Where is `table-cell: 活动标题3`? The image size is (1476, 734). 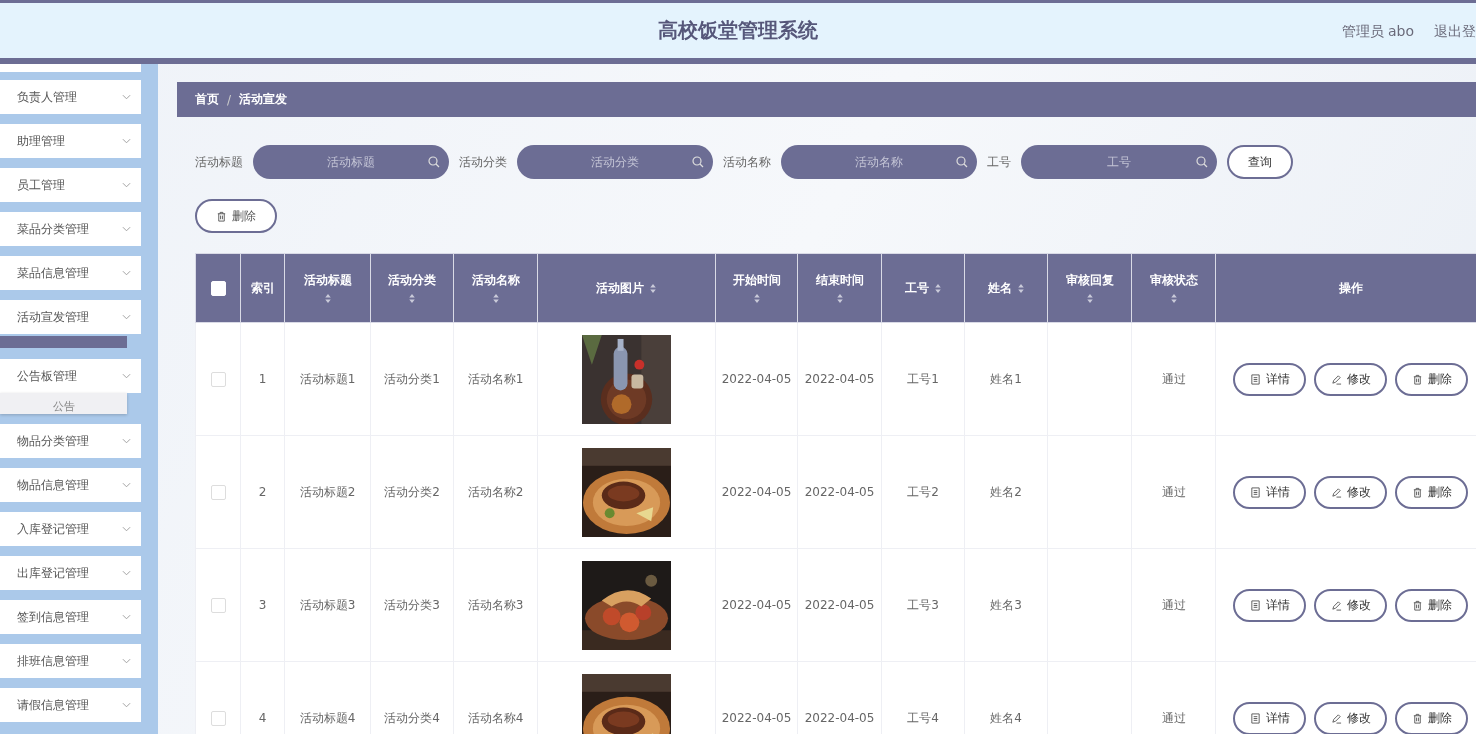 table-cell: 活动标题3 is located at coordinates (327, 604).